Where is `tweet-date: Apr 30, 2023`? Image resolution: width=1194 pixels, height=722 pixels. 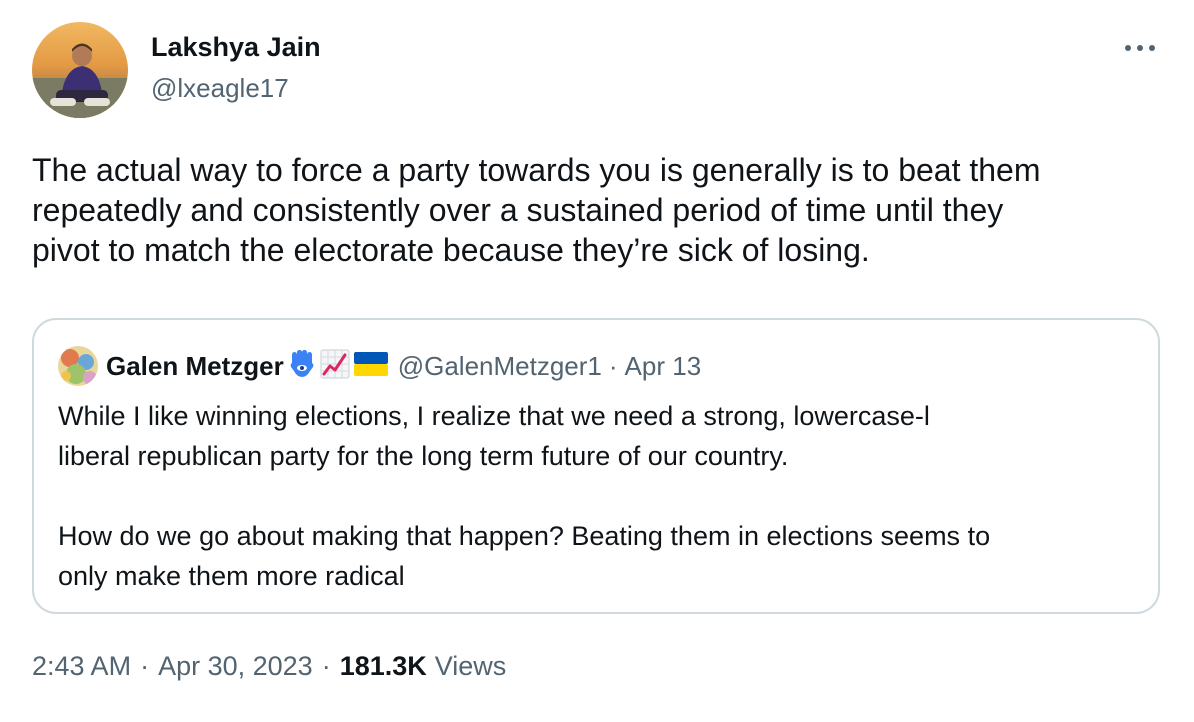
tweet-date: Apr 30, 2023 is located at coordinates (235, 666).